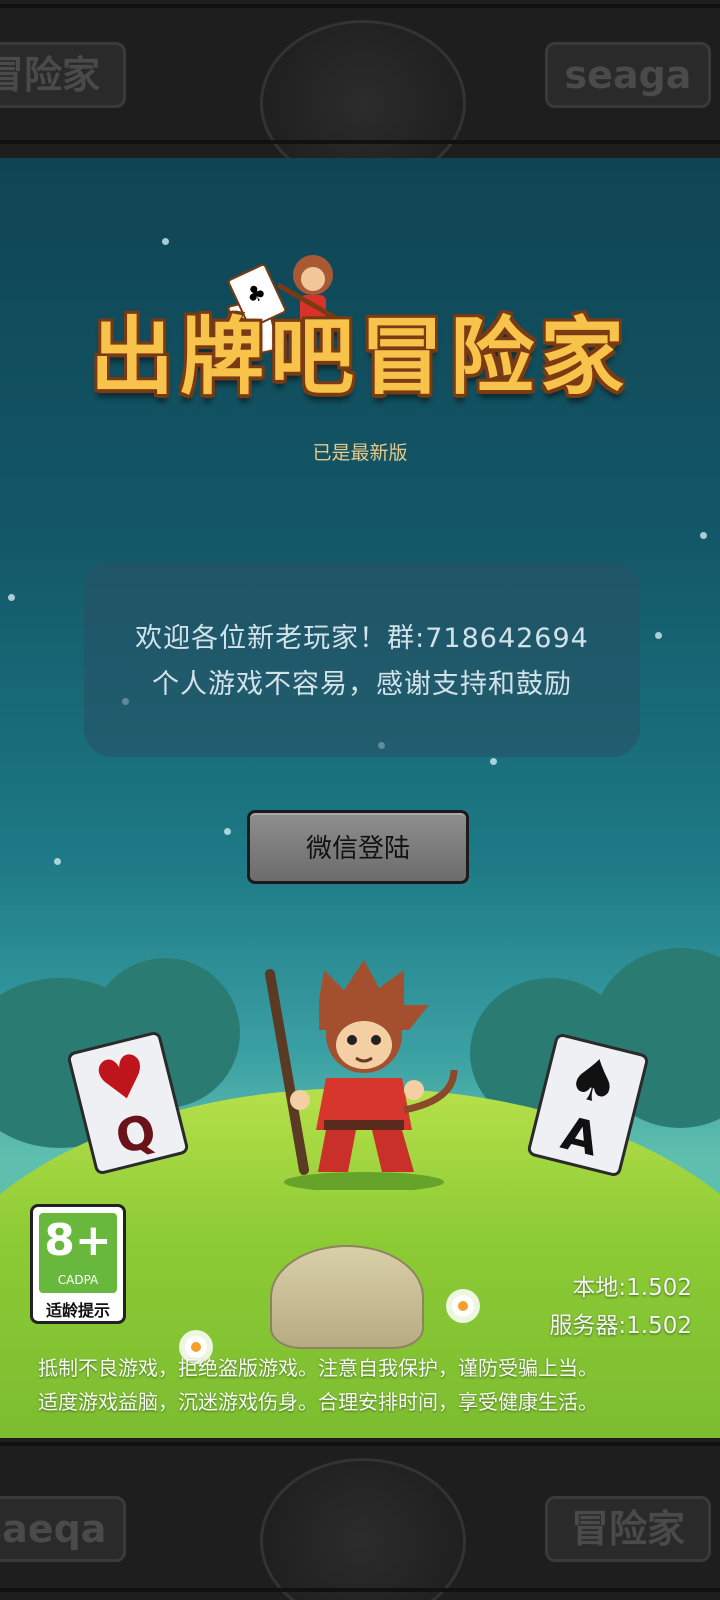  Describe the element at coordinates (77, 1310) in the screenshot. I see `age-rating-label: 适龄提示` at that location.